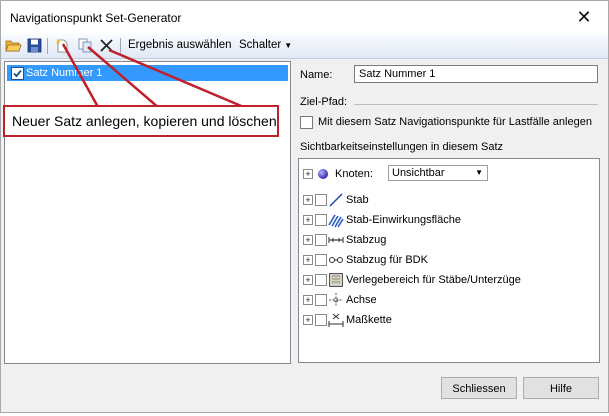  Describe the element at coordinates (64, 73) in the screenshot. I see `set-label: Satz Nummer 1` at that location.